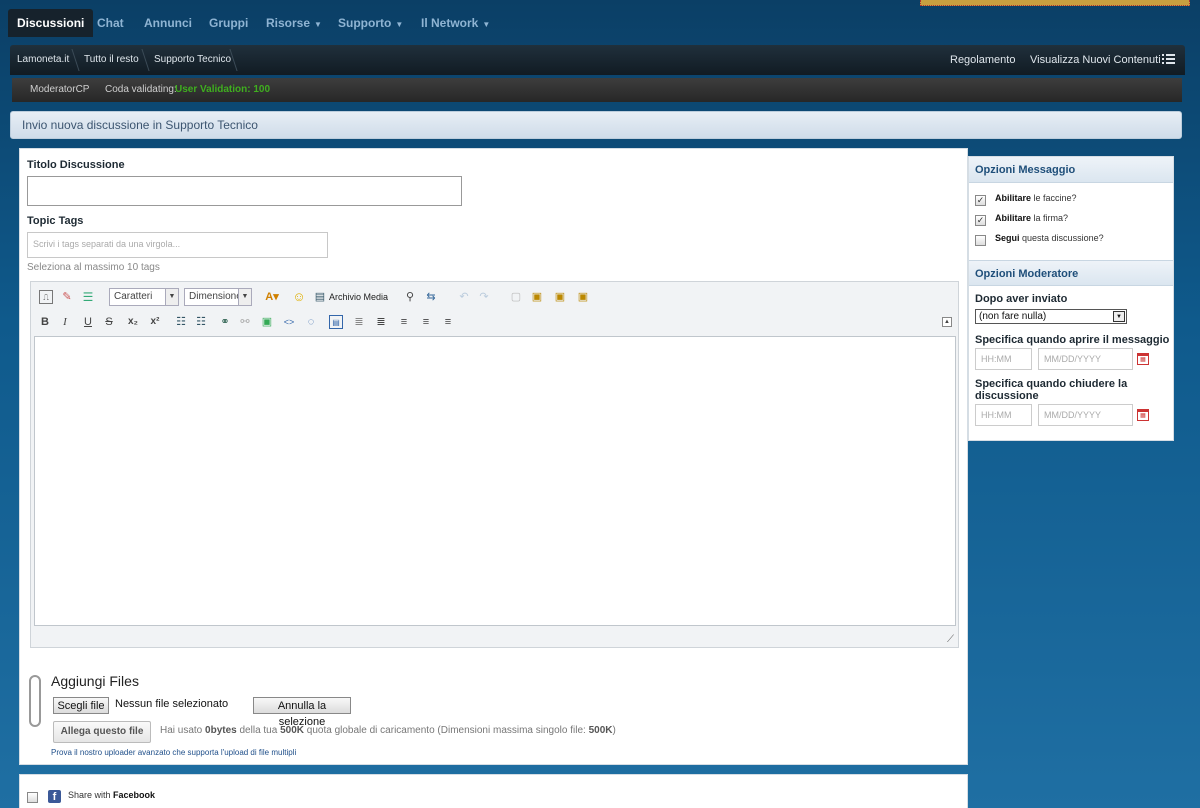  What do you see at coordinates (65, 322) in the screenshot?
I see `italic-icon: I` at bounding box center [65, 322].